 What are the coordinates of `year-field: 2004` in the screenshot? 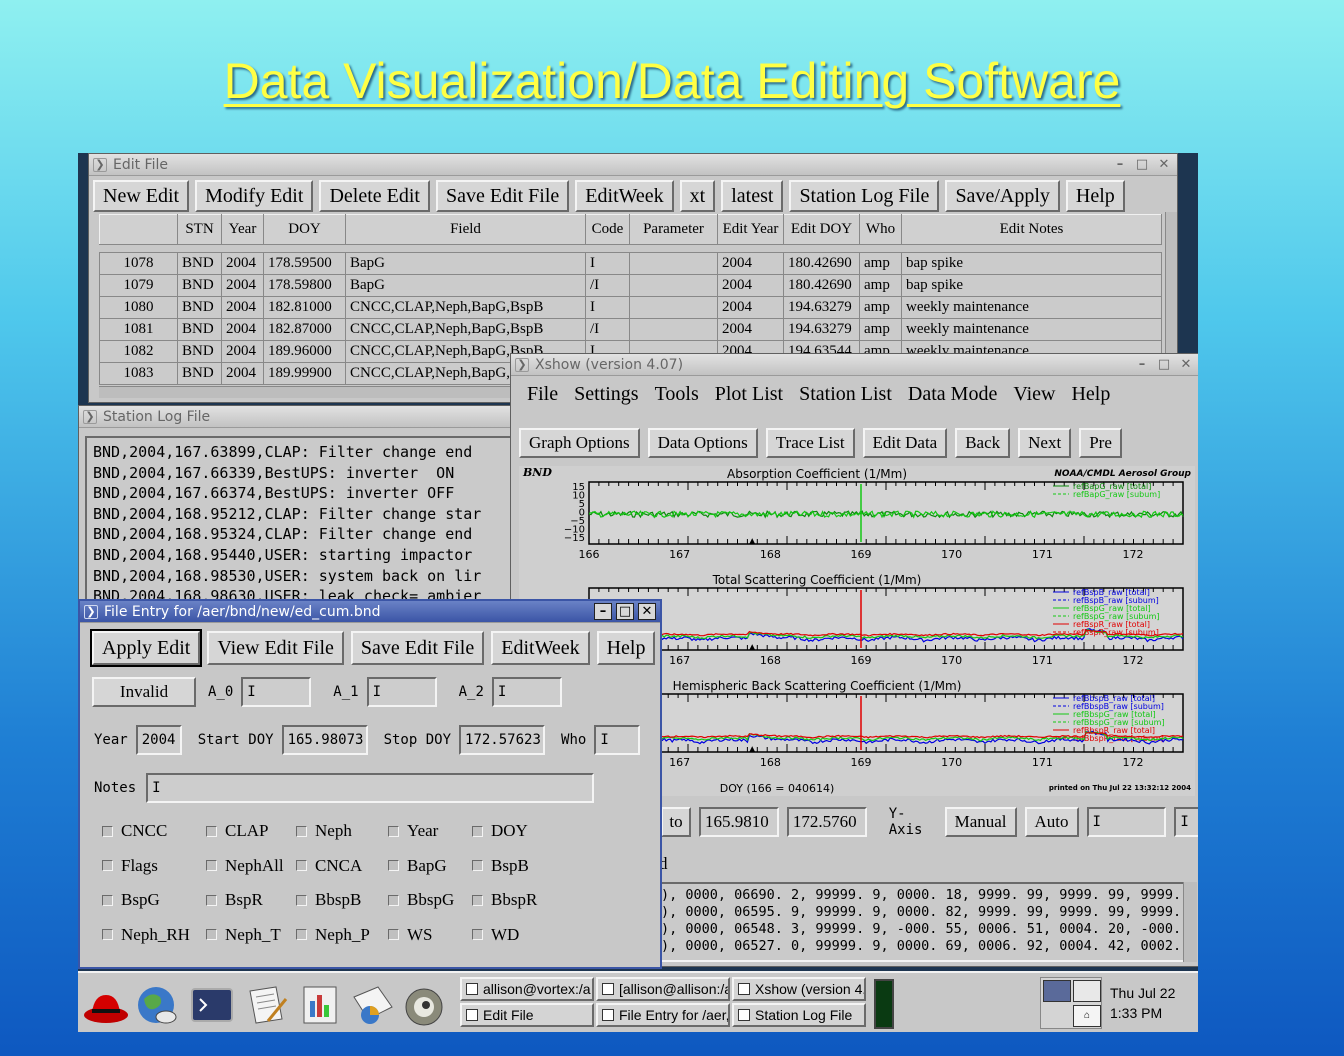 It's located at (158, 740).